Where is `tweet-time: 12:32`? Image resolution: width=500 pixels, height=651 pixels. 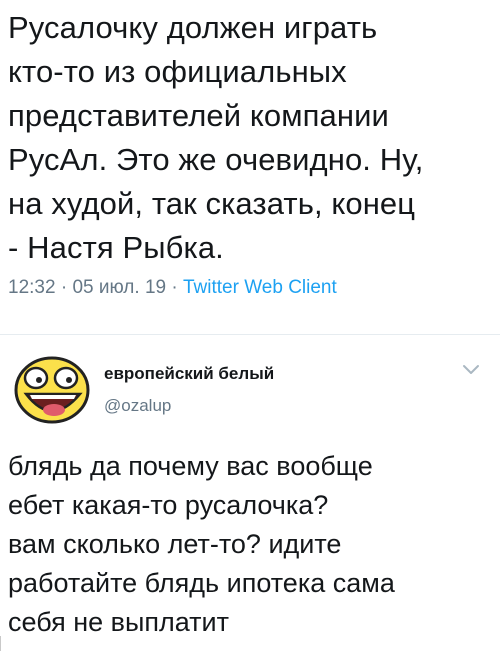
tweet-time: 12:32 is located at coordinates (32, 287).